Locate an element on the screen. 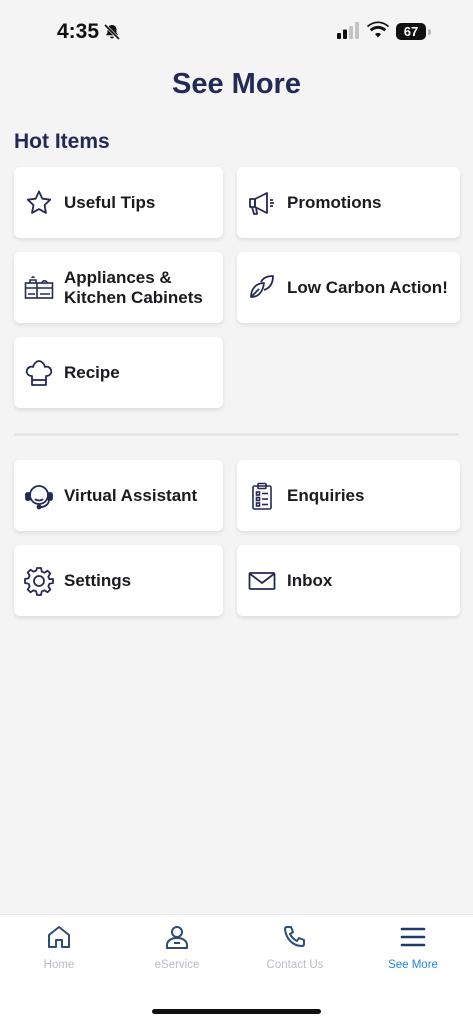 This screenshot has width=473, height=1024. enquiries-label: Enquiries is located at coordinates (326, 495).